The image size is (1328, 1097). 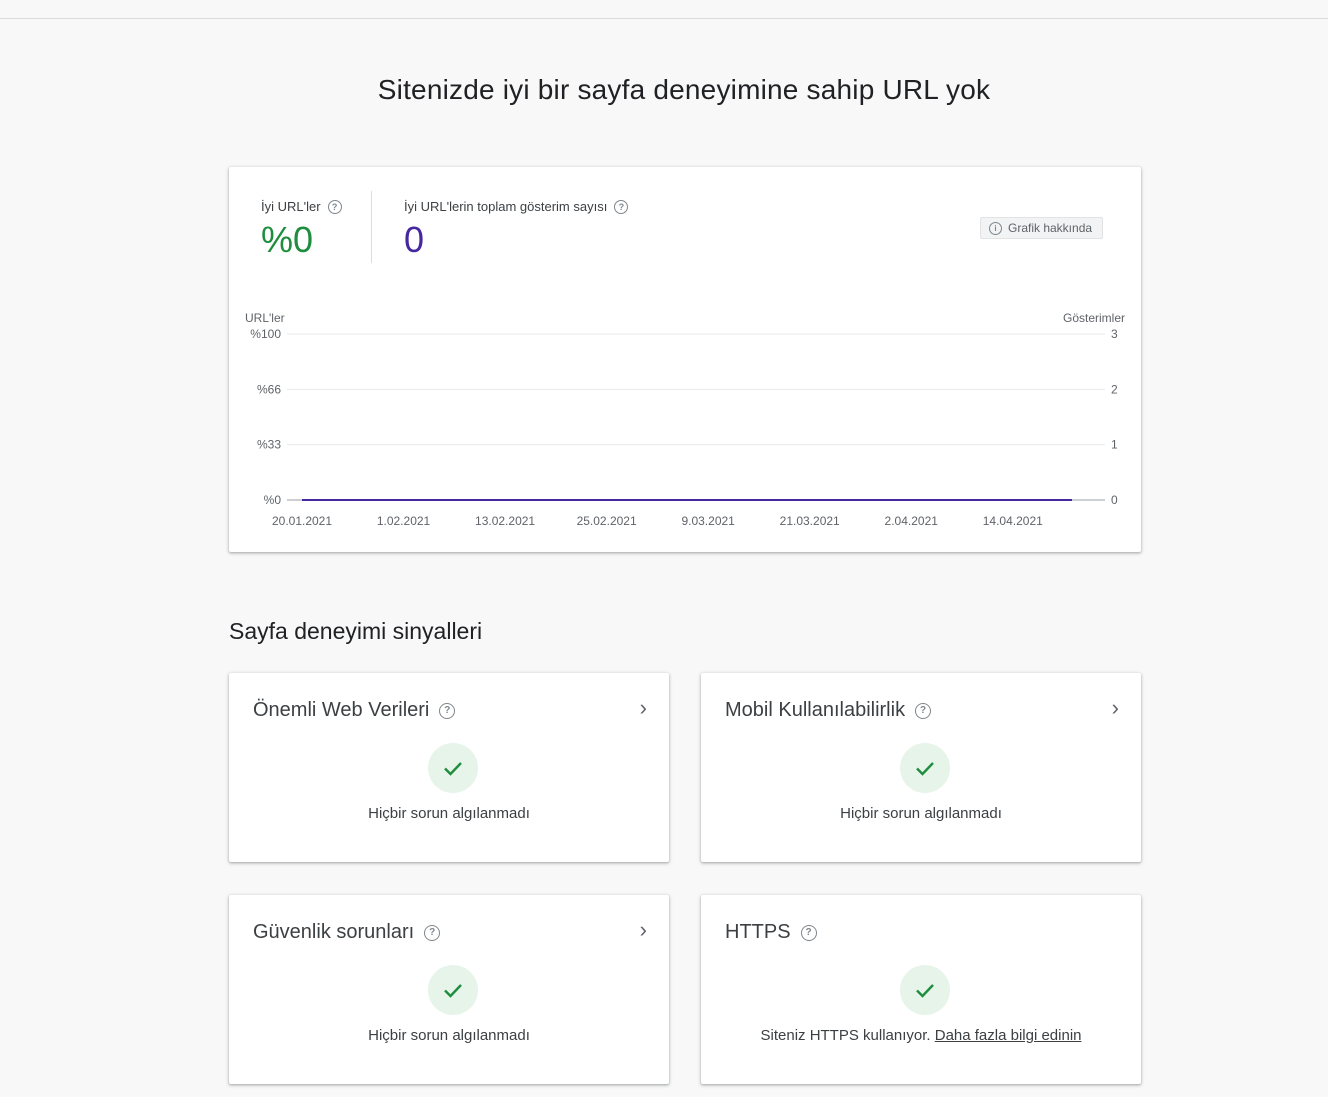 I want to click on left-tick-label: %33, so click(x=269, y=445).